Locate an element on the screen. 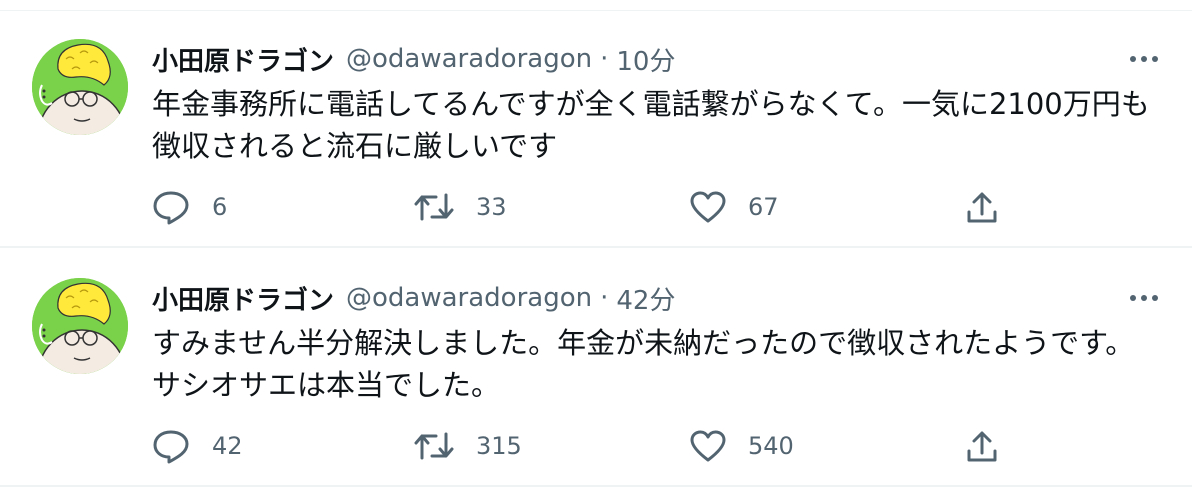 The height and width of the screenshot is (488, 1192). retweet-count: 315 is located at coordinates (499, 446).